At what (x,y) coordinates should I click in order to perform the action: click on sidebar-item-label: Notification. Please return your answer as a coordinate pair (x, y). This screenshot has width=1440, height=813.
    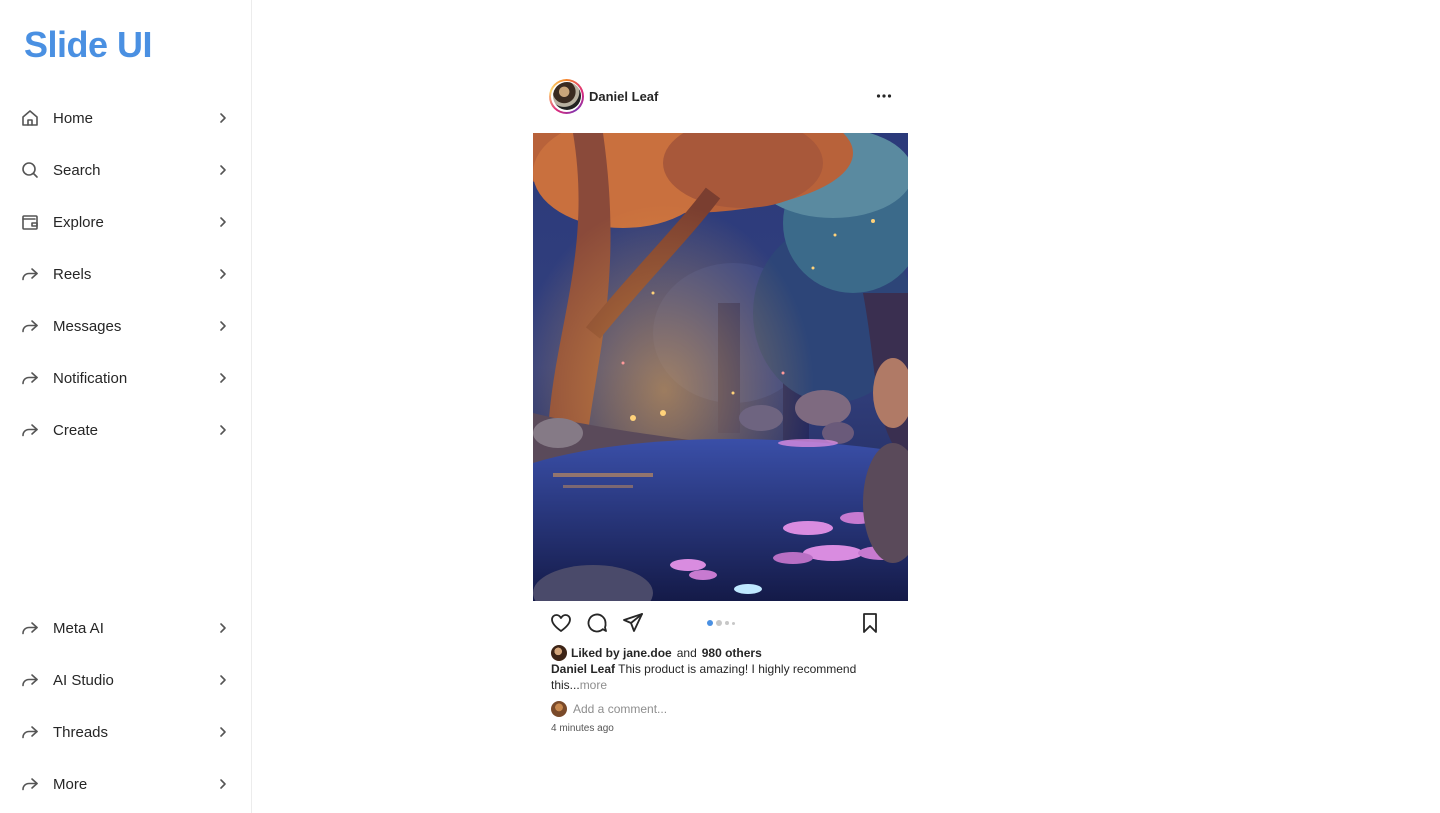
    Looking at the image, I should click on (90, 378).